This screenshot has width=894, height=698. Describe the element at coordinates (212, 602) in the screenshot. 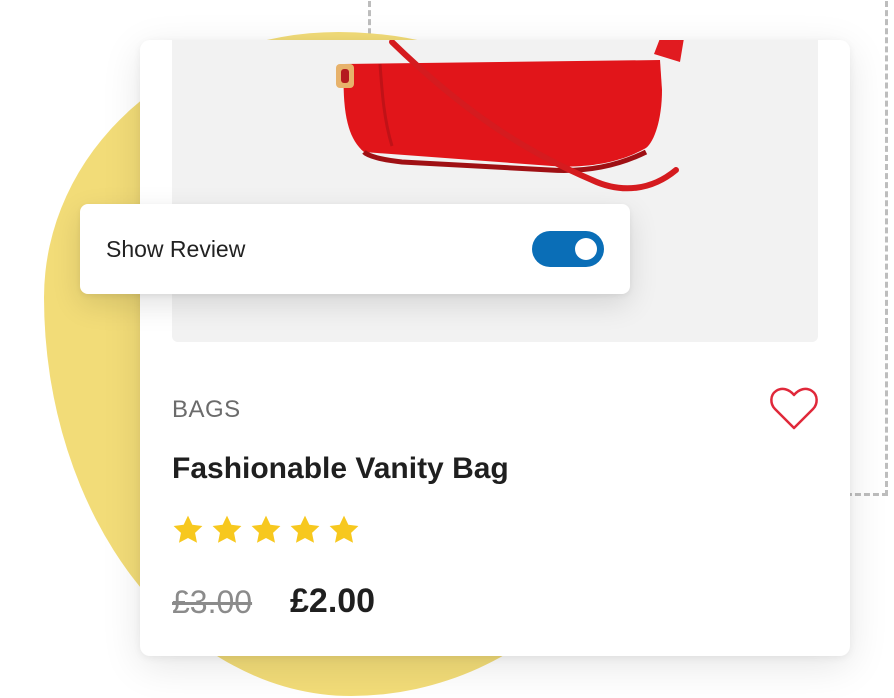

I see `original-price: £3.00` at that location.